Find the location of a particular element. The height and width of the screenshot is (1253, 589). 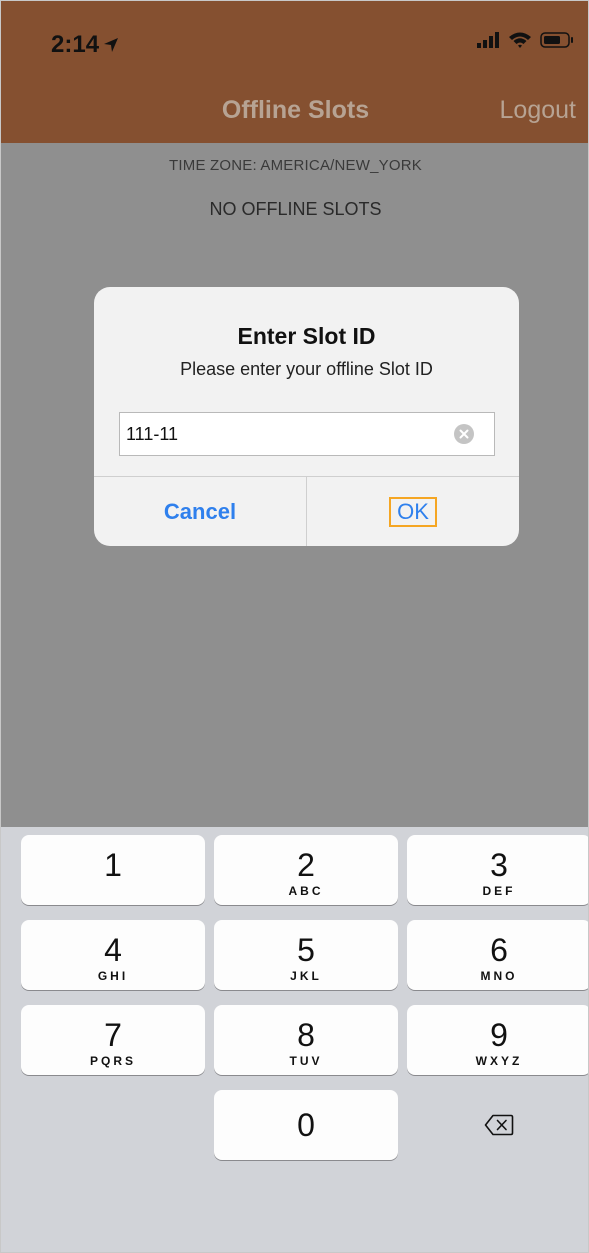

key-0: 0 is located at coordinates (306, 1125).